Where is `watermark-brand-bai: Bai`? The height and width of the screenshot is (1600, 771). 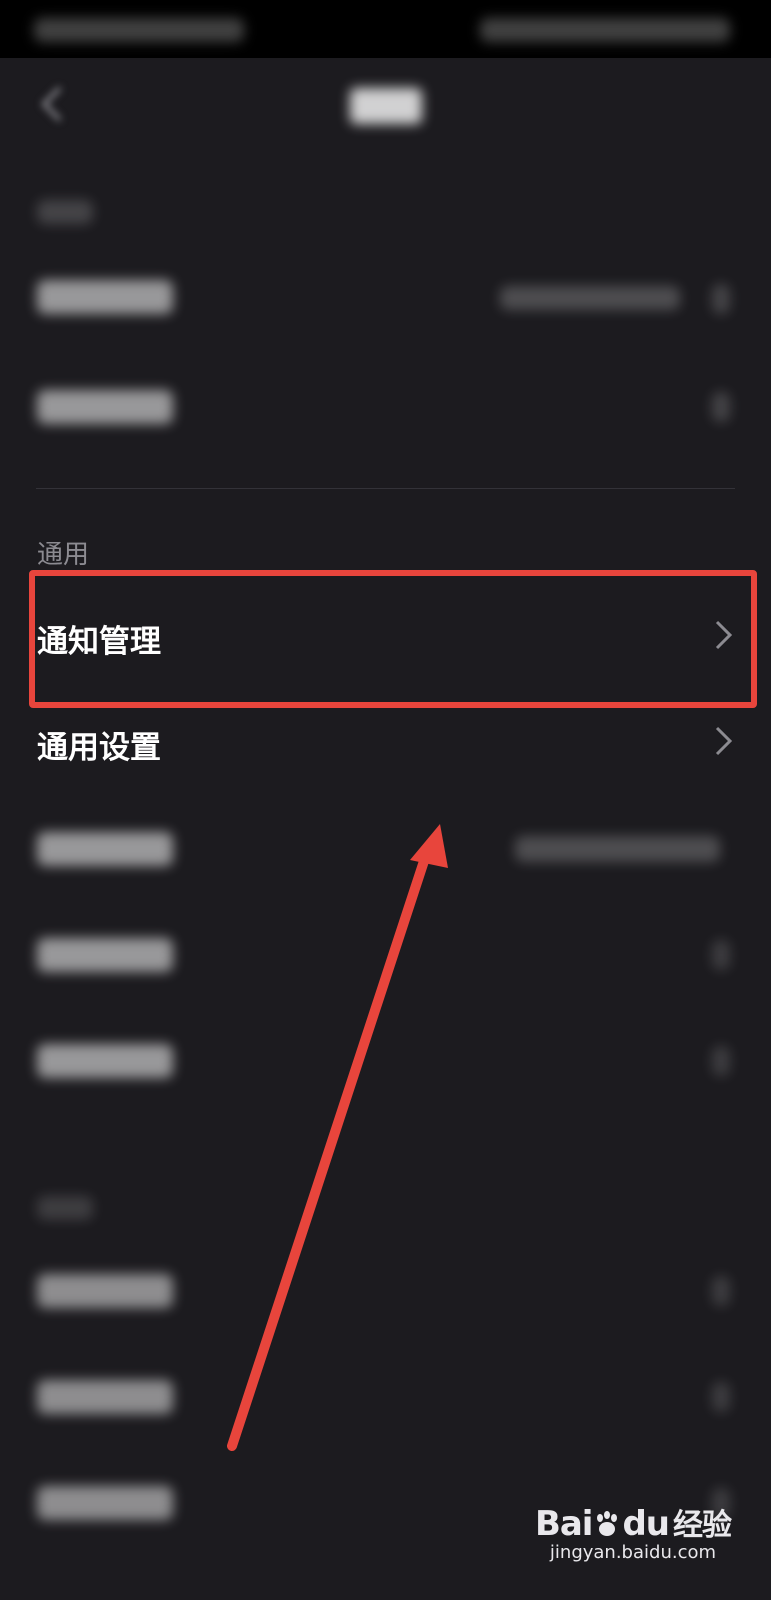 watermark-brand-bai: Bai is located at coordinates (564, 1524).